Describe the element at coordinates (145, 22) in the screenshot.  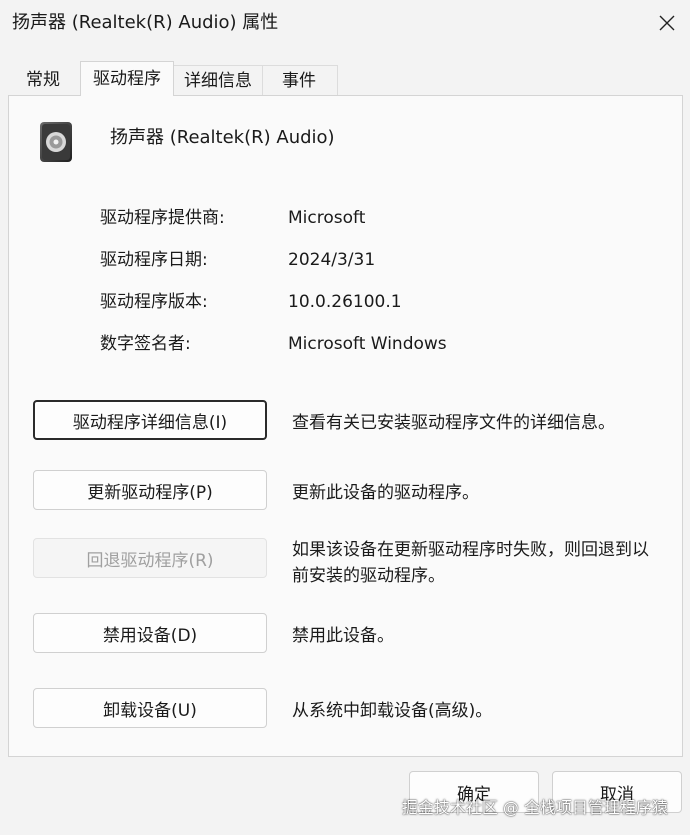
I see `window-title: 扬声器 (Realtek(R) Audio) 属性` at that location.